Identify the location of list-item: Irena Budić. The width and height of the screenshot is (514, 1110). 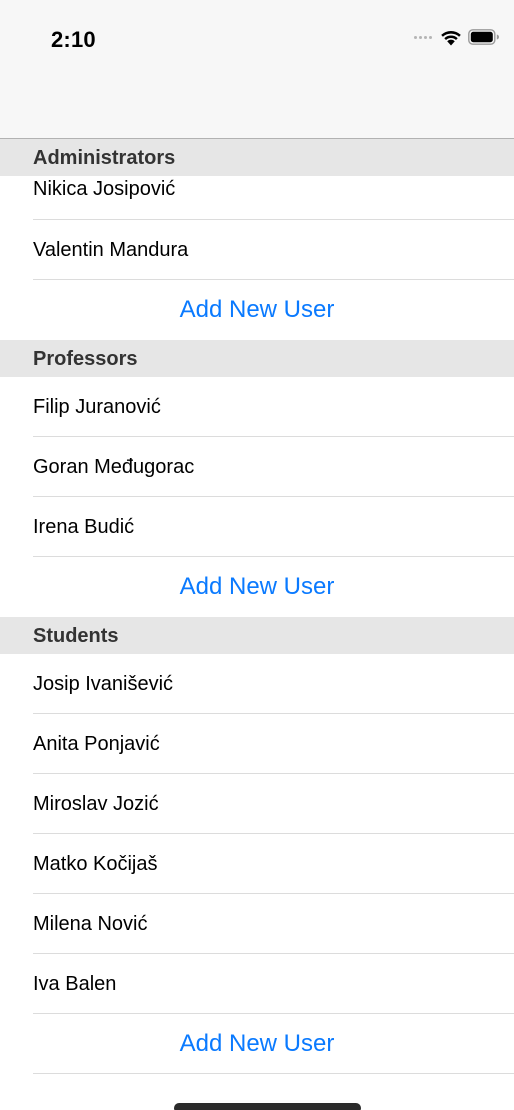
(257, 527).